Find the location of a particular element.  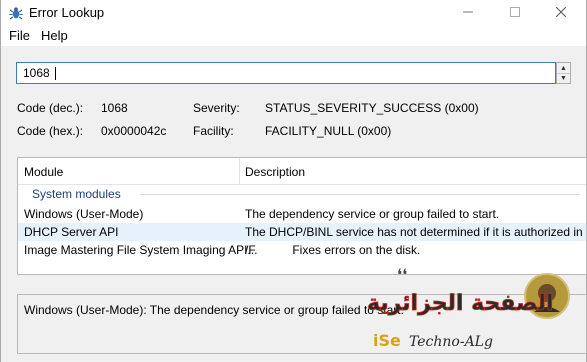

close-icon is located at coordinates (561, 13).